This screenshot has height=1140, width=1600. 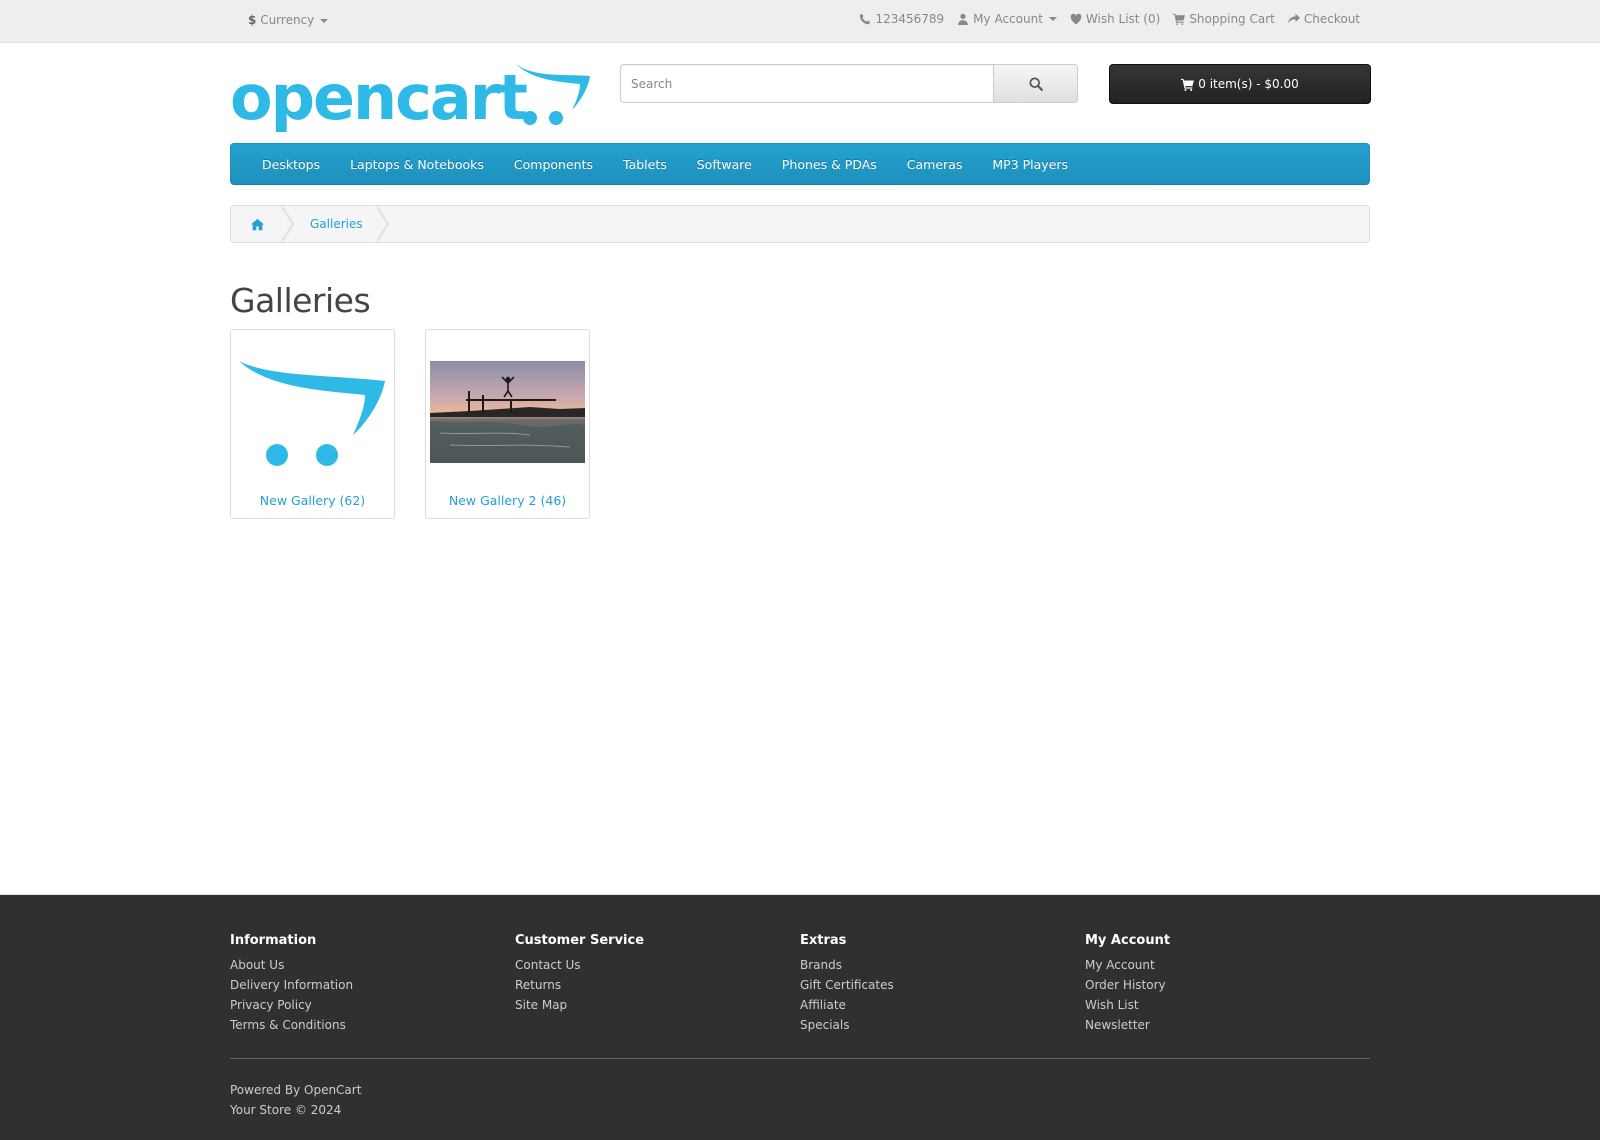 What do you see at coordinates (865, 19) in the screenshot?
I see `phone-icon` at bounding box center [865, 19].